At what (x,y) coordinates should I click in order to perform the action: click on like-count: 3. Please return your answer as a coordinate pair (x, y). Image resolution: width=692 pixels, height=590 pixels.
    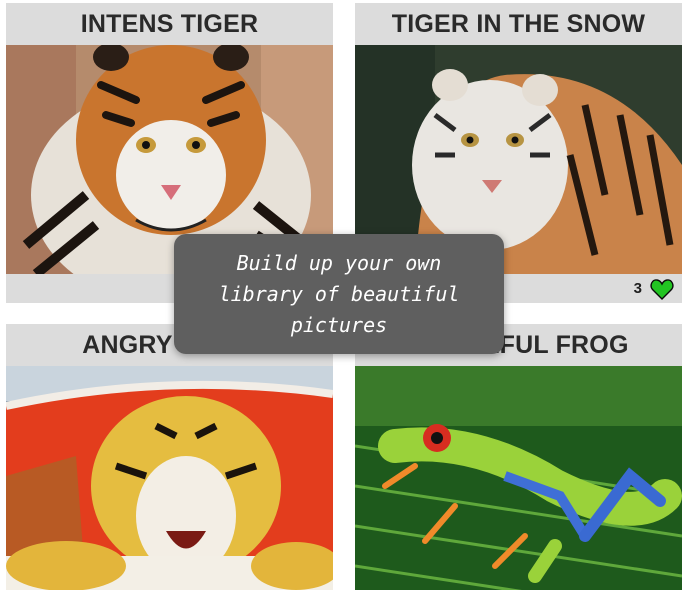
    Looking at the image, I should click on (637, 288).